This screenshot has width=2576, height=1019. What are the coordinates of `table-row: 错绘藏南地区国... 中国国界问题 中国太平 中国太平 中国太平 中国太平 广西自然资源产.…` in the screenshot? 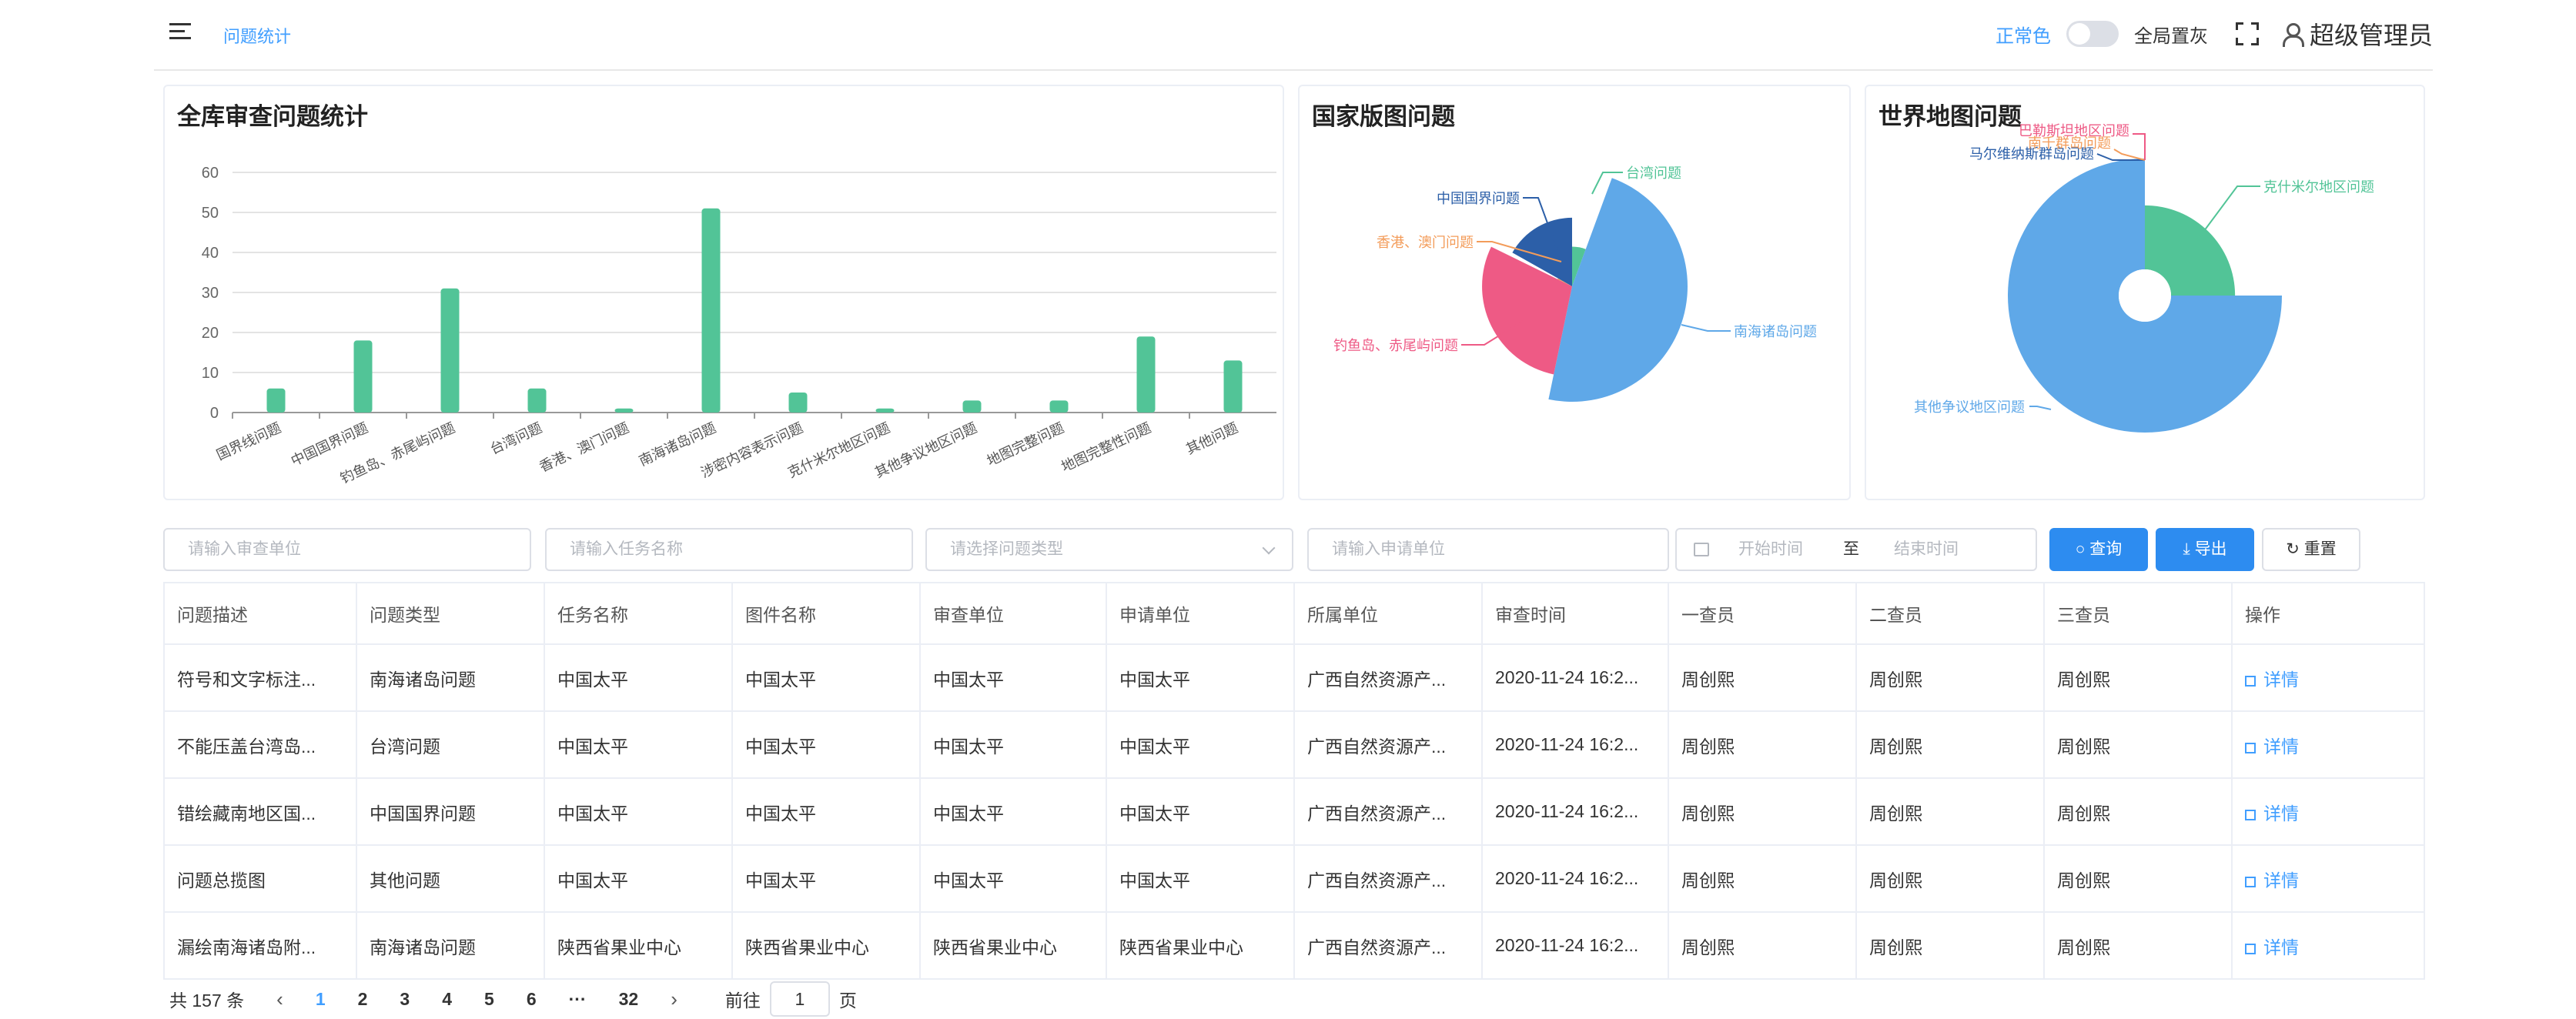 It's located at (1294, 811).